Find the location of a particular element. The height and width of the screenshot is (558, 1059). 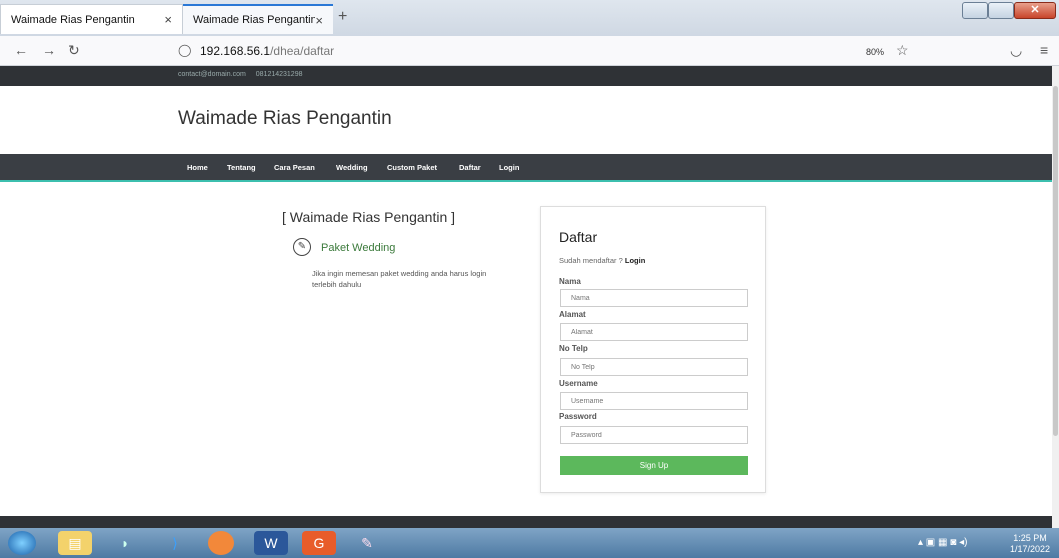

maximize-button is located at coordinates (1001, 10).